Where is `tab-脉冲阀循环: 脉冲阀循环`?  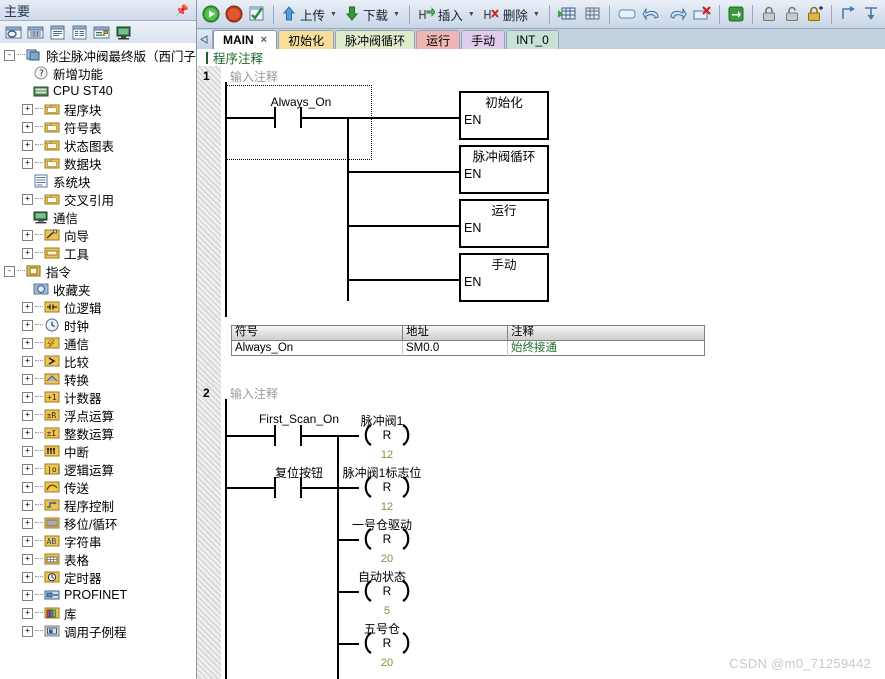 tab-脉冲阀循环: 脉冲阀循环 is located at coordinates (375, 39).